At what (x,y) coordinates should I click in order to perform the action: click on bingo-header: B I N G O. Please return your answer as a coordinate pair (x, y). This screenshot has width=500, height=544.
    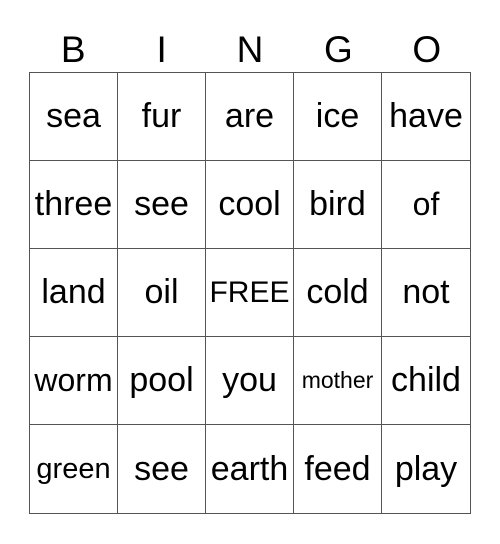
    Looking at the image, I should click on (250, 50).